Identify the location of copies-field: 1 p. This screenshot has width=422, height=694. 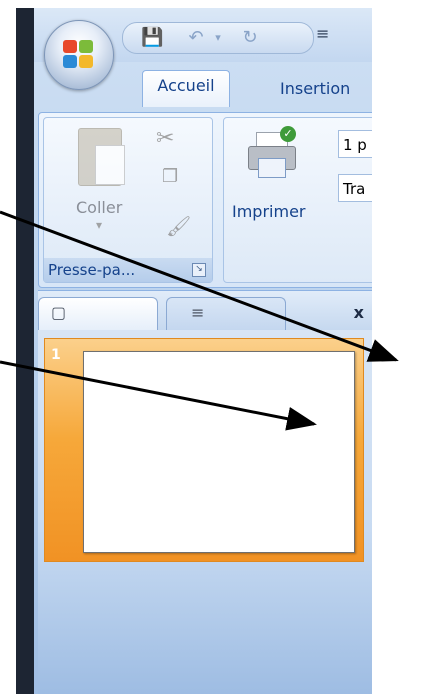
(355, 144).